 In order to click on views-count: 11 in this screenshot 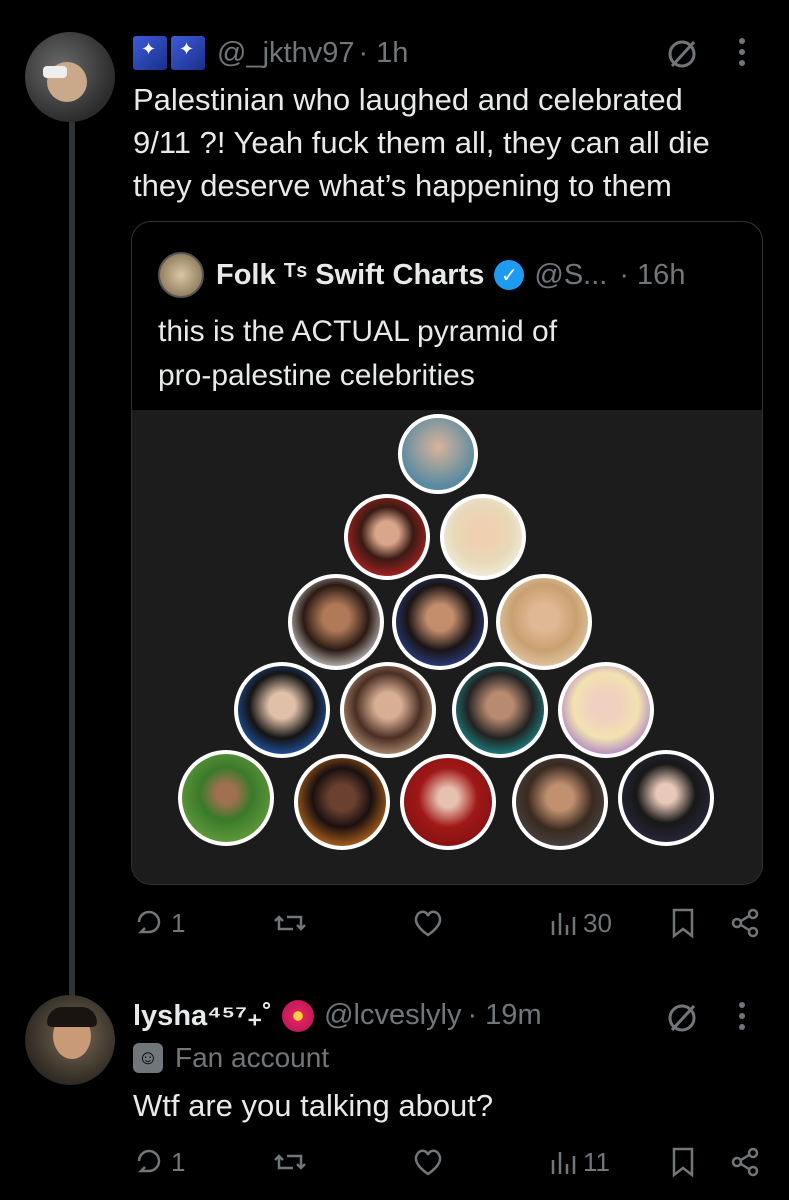, I will do `click(596, 1161)`.